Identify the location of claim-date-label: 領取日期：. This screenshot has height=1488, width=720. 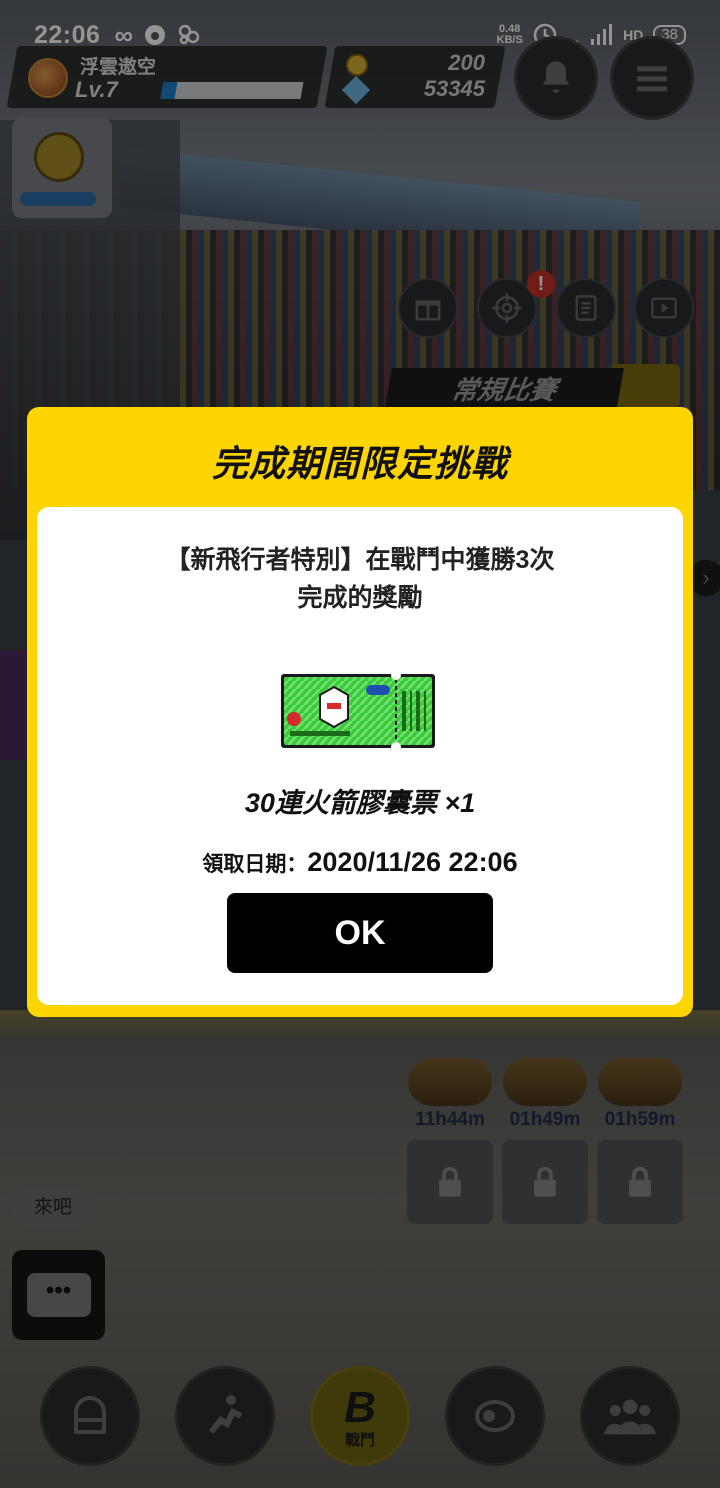
(255, 864).